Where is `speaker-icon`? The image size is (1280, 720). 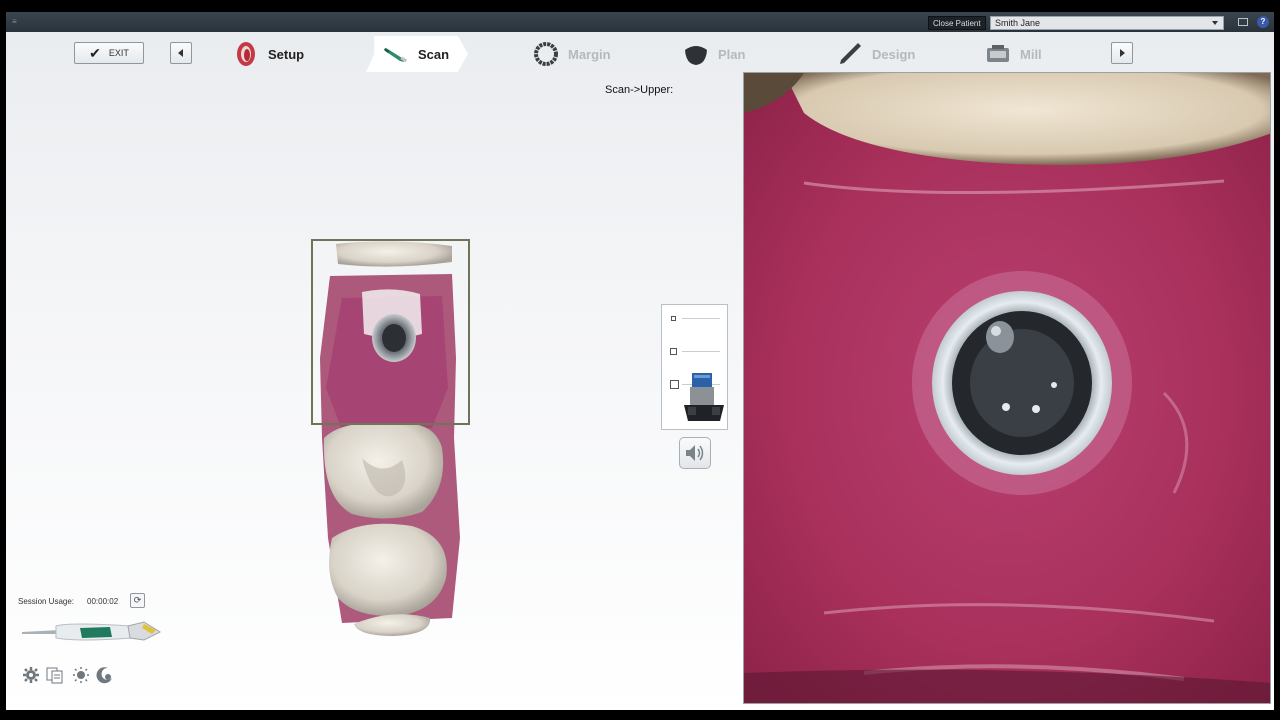 speaker-icon is located at coordinates (695, 453).